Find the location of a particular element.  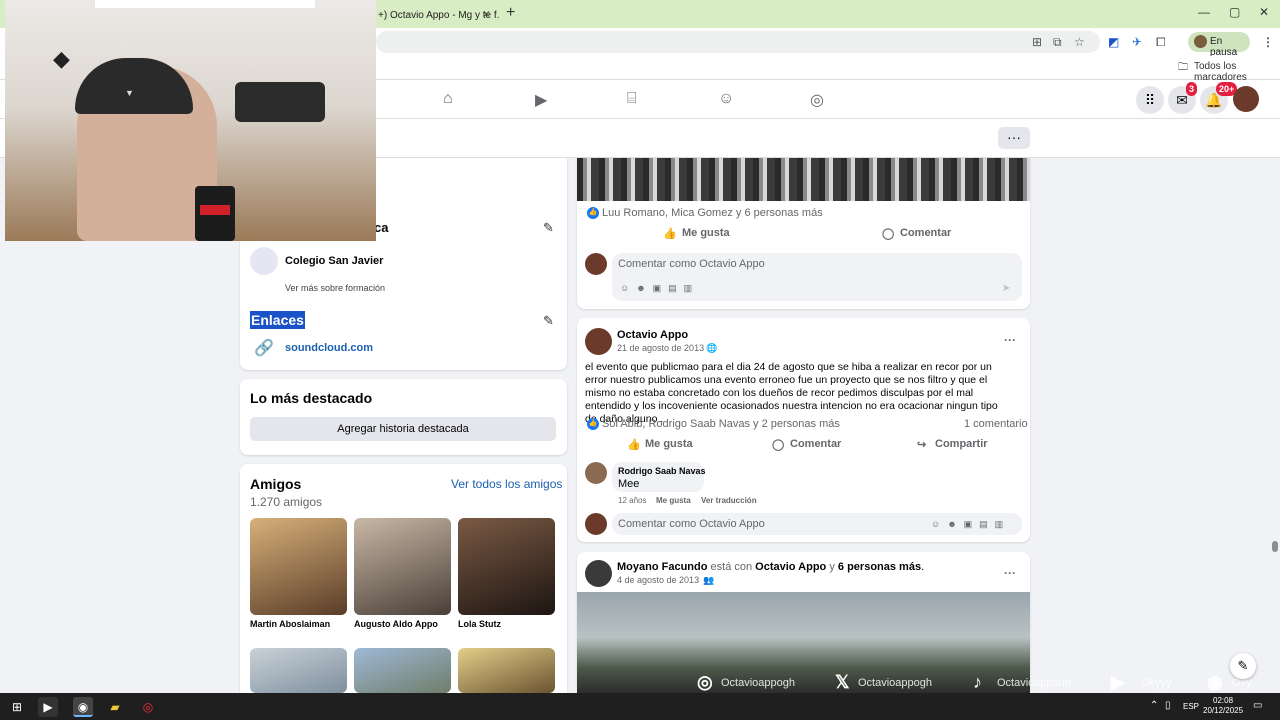

messenger-badge: 3 is located at coordinates (1192, 89).